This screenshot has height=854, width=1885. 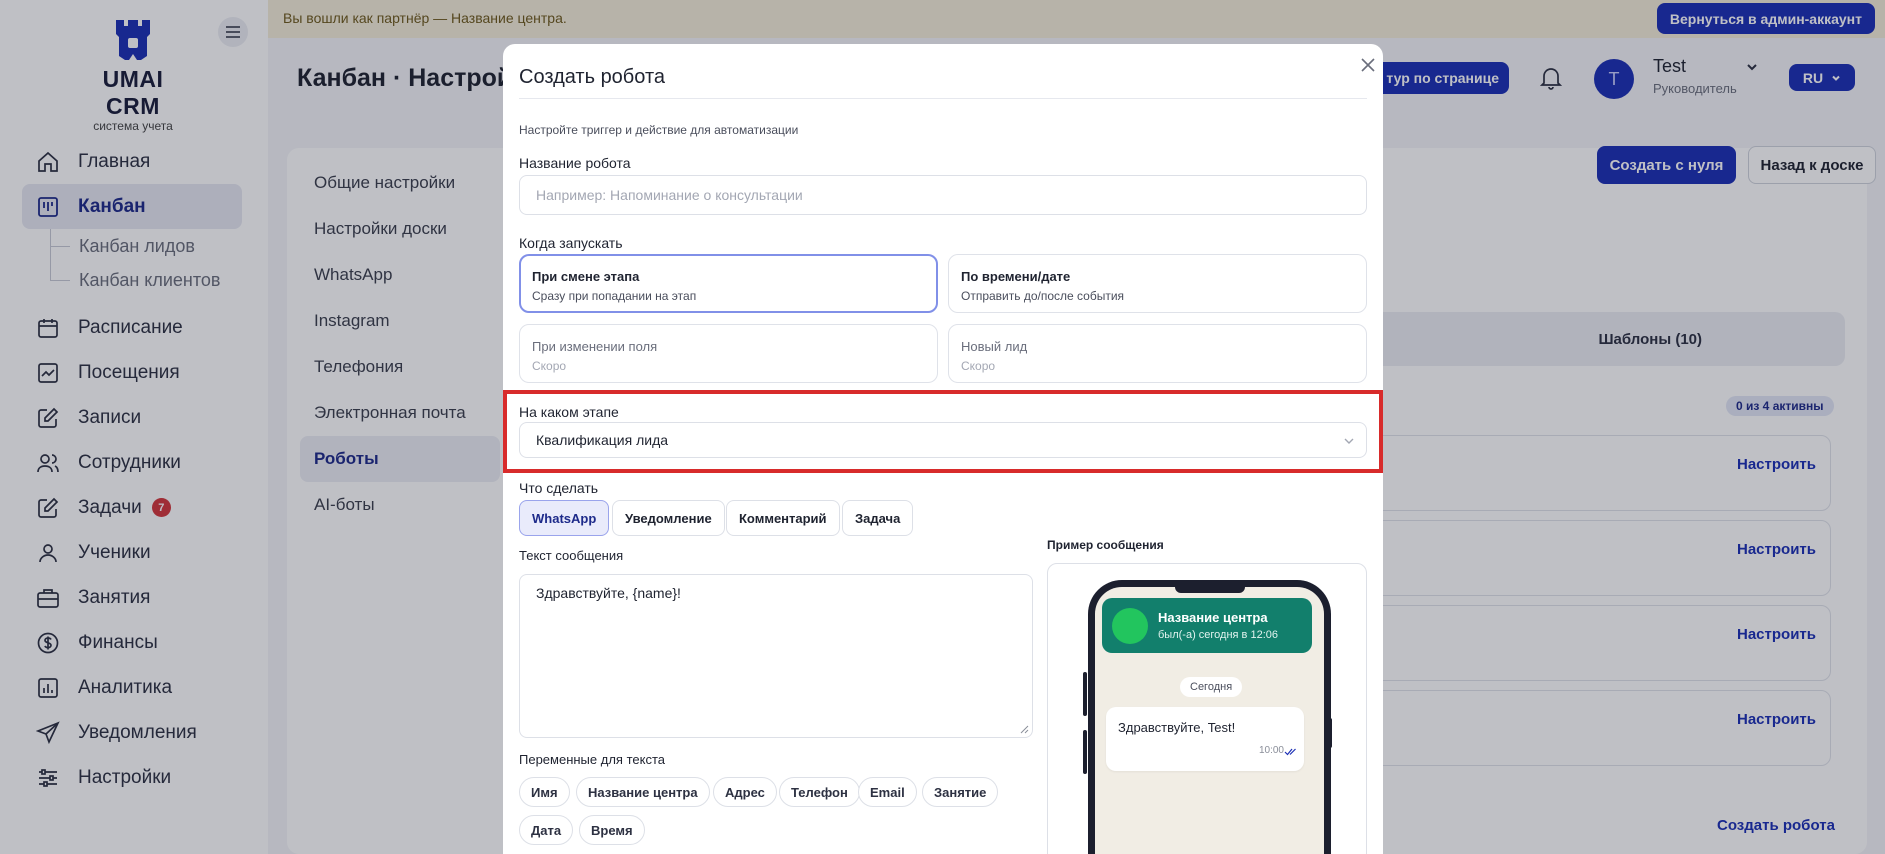 I want to click on variable-chip: Название центра, so click(x=643, y=792).